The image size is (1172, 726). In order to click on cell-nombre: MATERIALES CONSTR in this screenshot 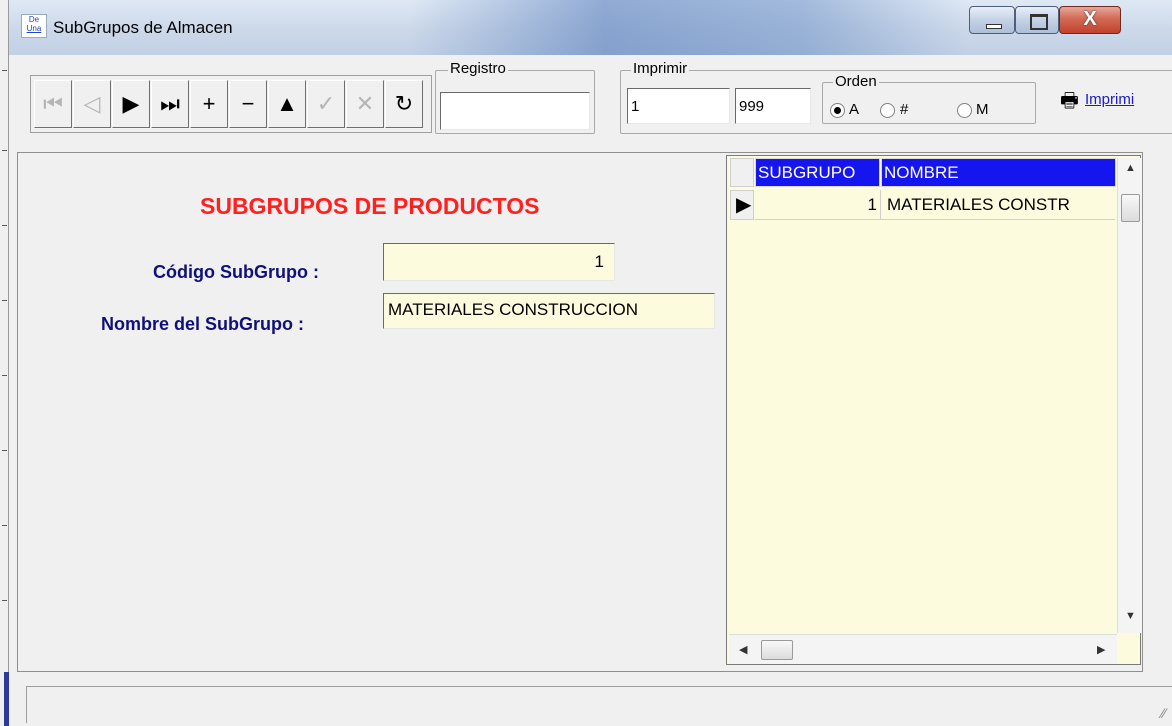, I will do `click(978, 204)`.